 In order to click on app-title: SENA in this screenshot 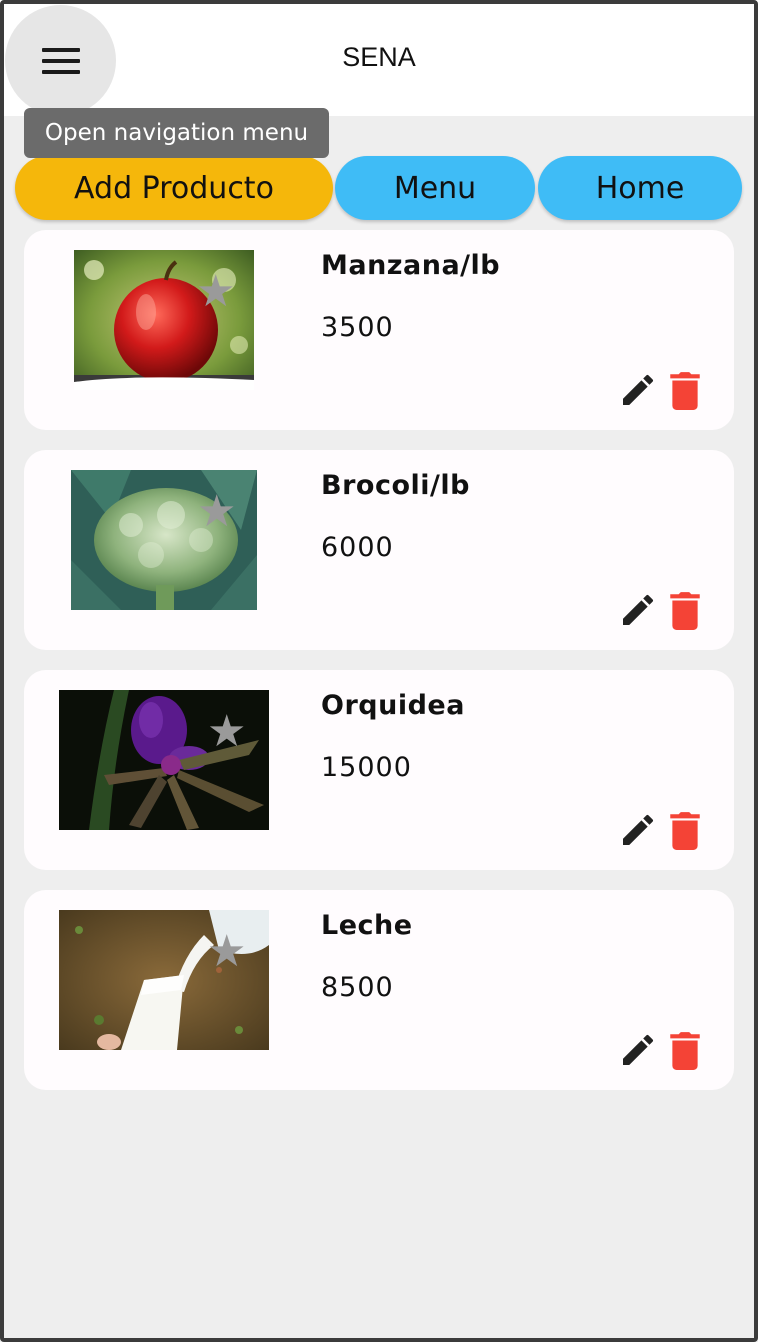, I will do `click(379, 57)`.